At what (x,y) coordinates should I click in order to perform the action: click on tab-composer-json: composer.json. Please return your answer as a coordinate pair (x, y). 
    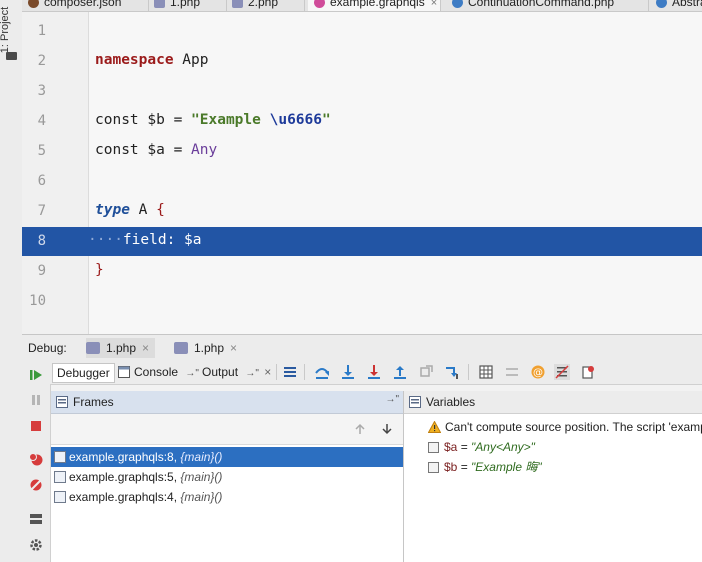
    Looking at the image, I should click on (85, 5).